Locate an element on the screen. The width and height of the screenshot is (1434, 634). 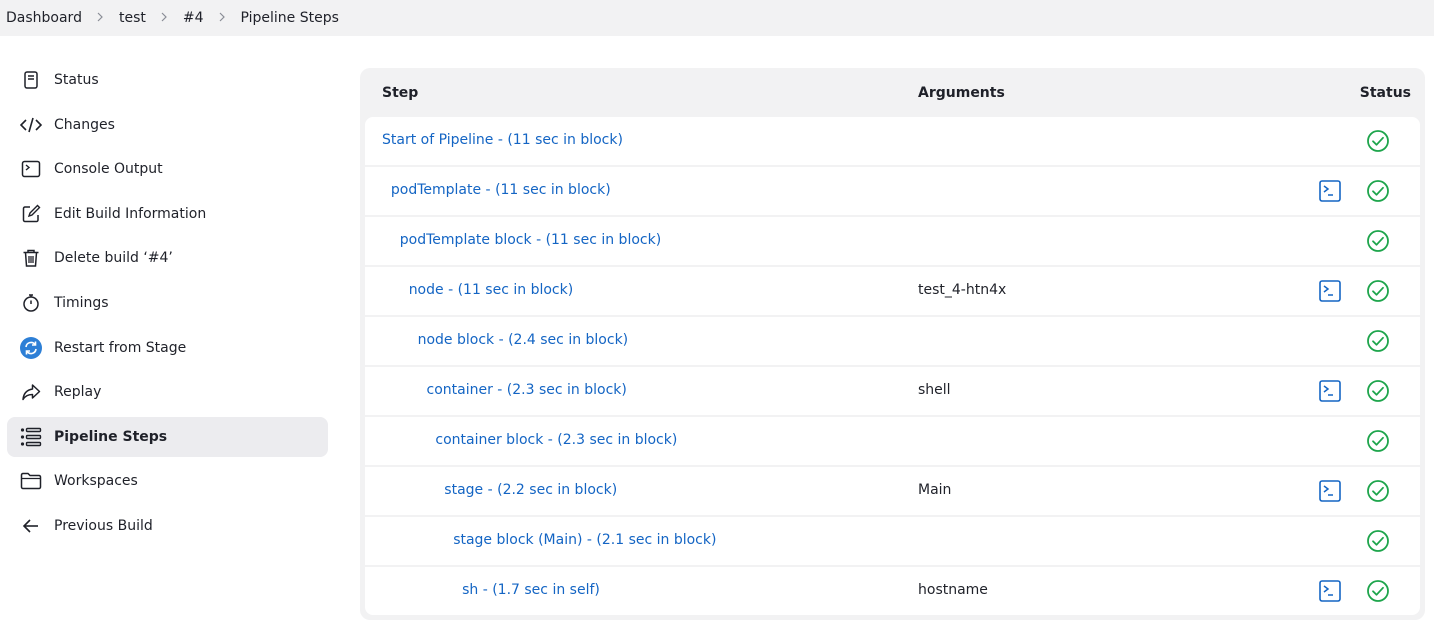
sidebar-item-restart-from-stage: Restart from Stage is located at coordinates (167, 348).